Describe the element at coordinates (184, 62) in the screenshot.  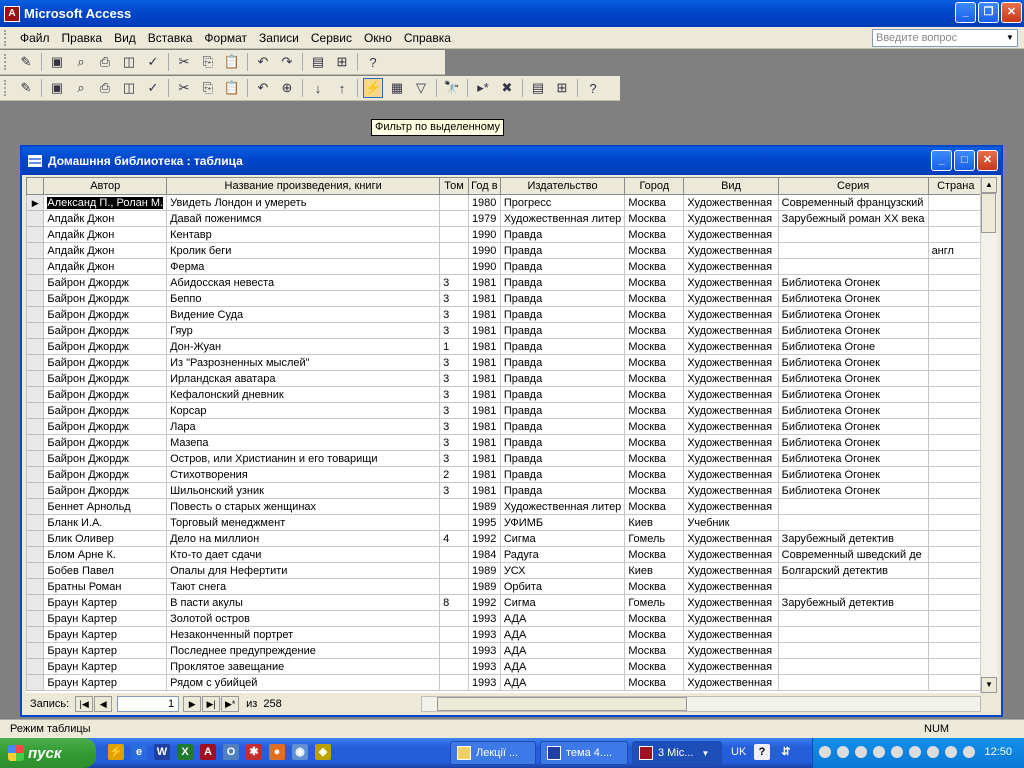
I see `cut-icon: ✂` at that location.